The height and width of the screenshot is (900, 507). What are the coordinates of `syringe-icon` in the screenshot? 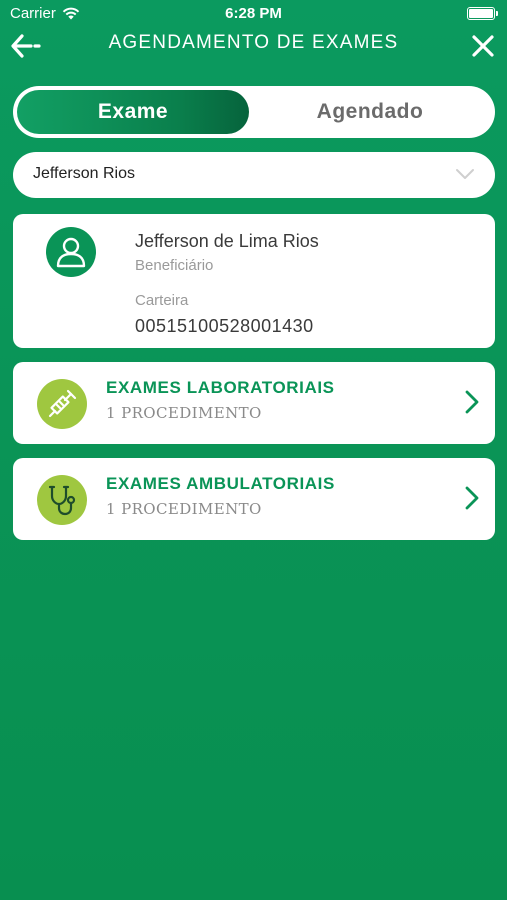 It's located at (62, 403).